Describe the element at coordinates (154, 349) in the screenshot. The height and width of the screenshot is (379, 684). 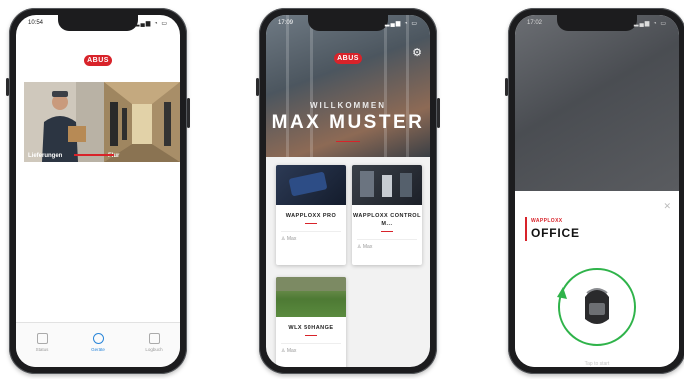
I see `tab-label: Logbuch` at that location.